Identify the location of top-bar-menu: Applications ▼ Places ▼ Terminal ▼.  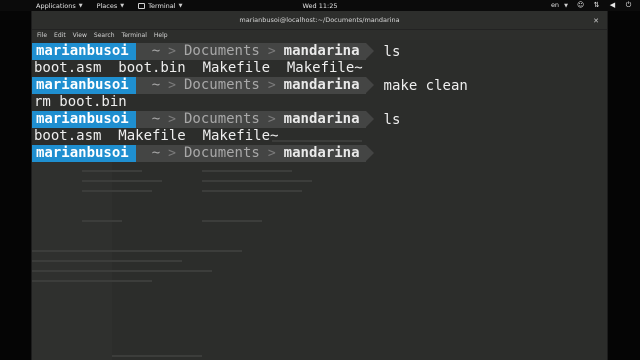
(116, 6).